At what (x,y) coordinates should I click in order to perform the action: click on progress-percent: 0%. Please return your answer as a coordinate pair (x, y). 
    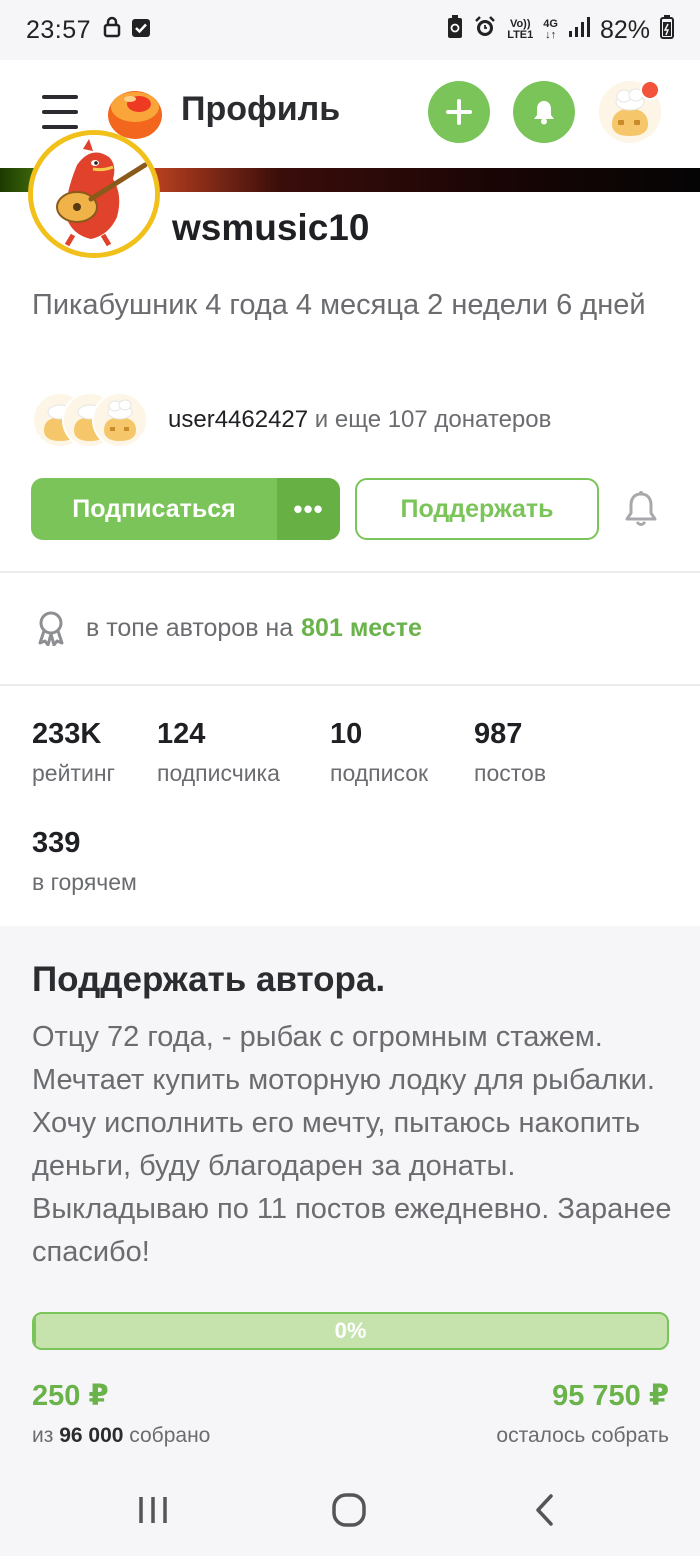
    Looking at the image, I should click on (350, 1330).